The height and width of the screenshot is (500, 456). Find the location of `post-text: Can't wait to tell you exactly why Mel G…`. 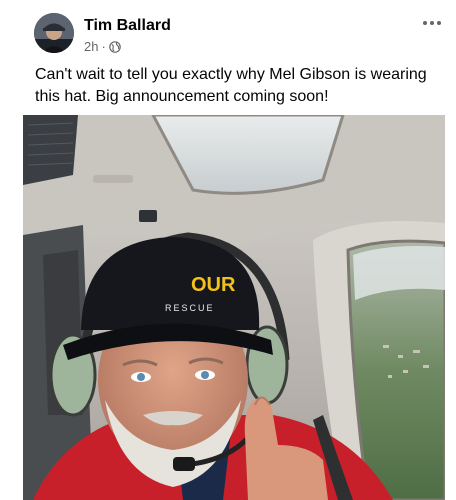

post-text: Can't wait to tell you exactly why Mel G… is located at coordinates (231, 85).